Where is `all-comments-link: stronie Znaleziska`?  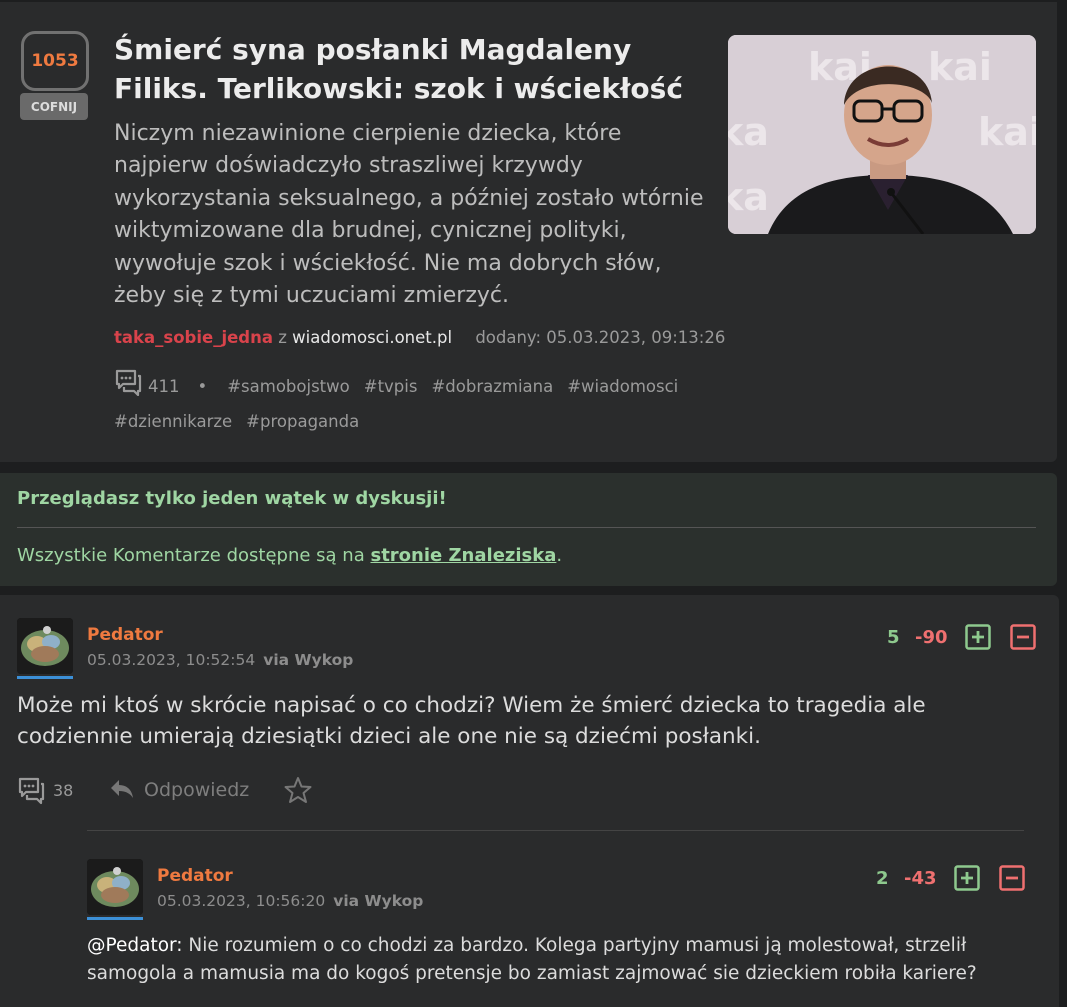 all-comments-link: stronie Znaleziska is located at coordinates (463, 555).